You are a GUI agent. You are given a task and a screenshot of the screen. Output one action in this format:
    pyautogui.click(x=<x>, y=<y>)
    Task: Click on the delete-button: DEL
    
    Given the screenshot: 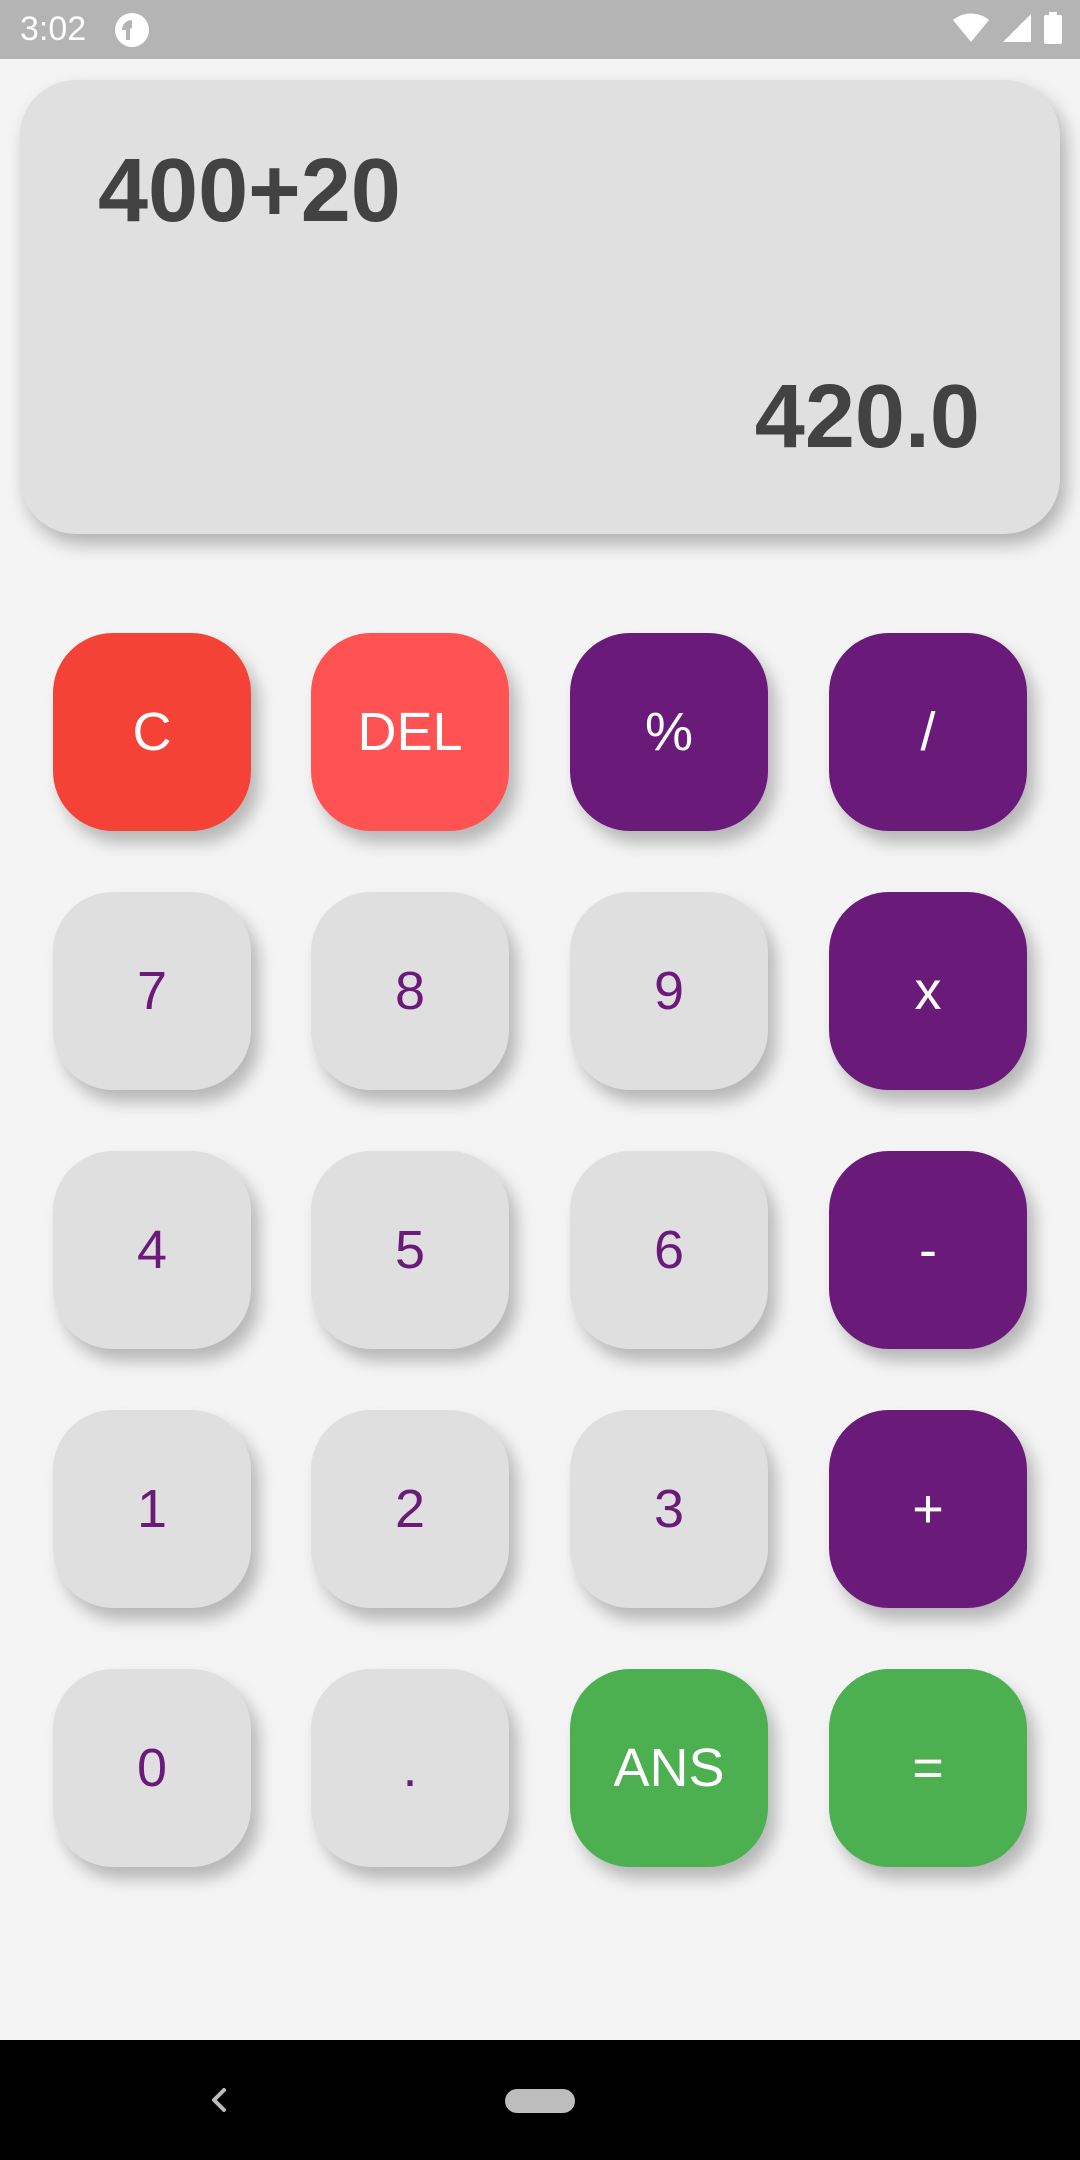 What is the action you would take?
    pyautogui.click(x=410, y=732)
    